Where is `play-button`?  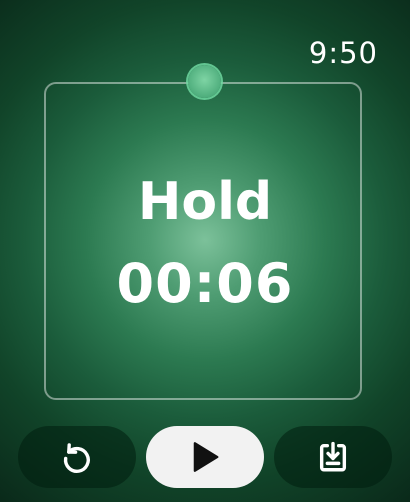 play-button is located at coordinates (205, 457).